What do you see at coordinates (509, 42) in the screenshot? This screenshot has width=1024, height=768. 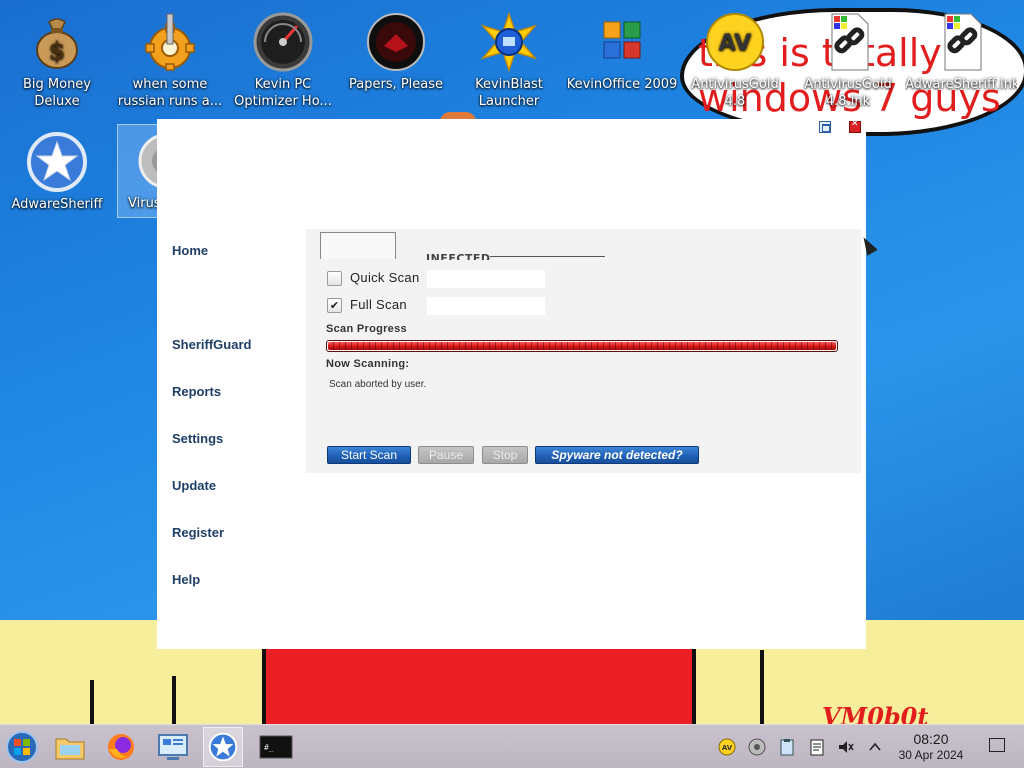 I see `kevinblast-icon` at bounding box center [509, 42].